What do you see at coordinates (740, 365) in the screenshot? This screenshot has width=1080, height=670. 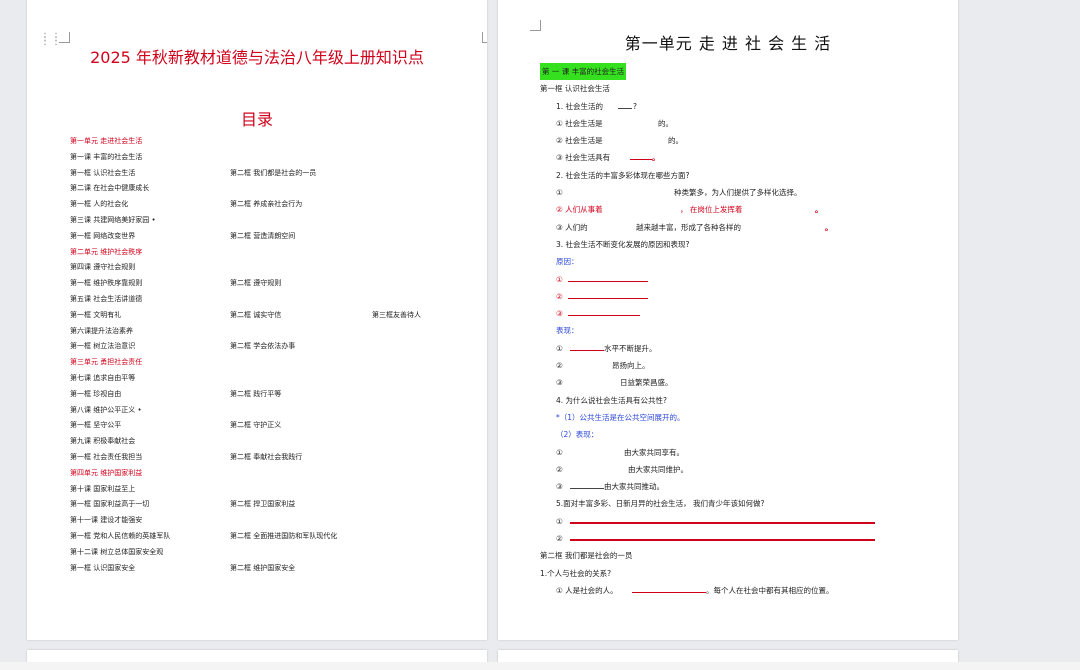 I see `answer-line: ② 昂扬向上。` at bounding box center [740, 365].